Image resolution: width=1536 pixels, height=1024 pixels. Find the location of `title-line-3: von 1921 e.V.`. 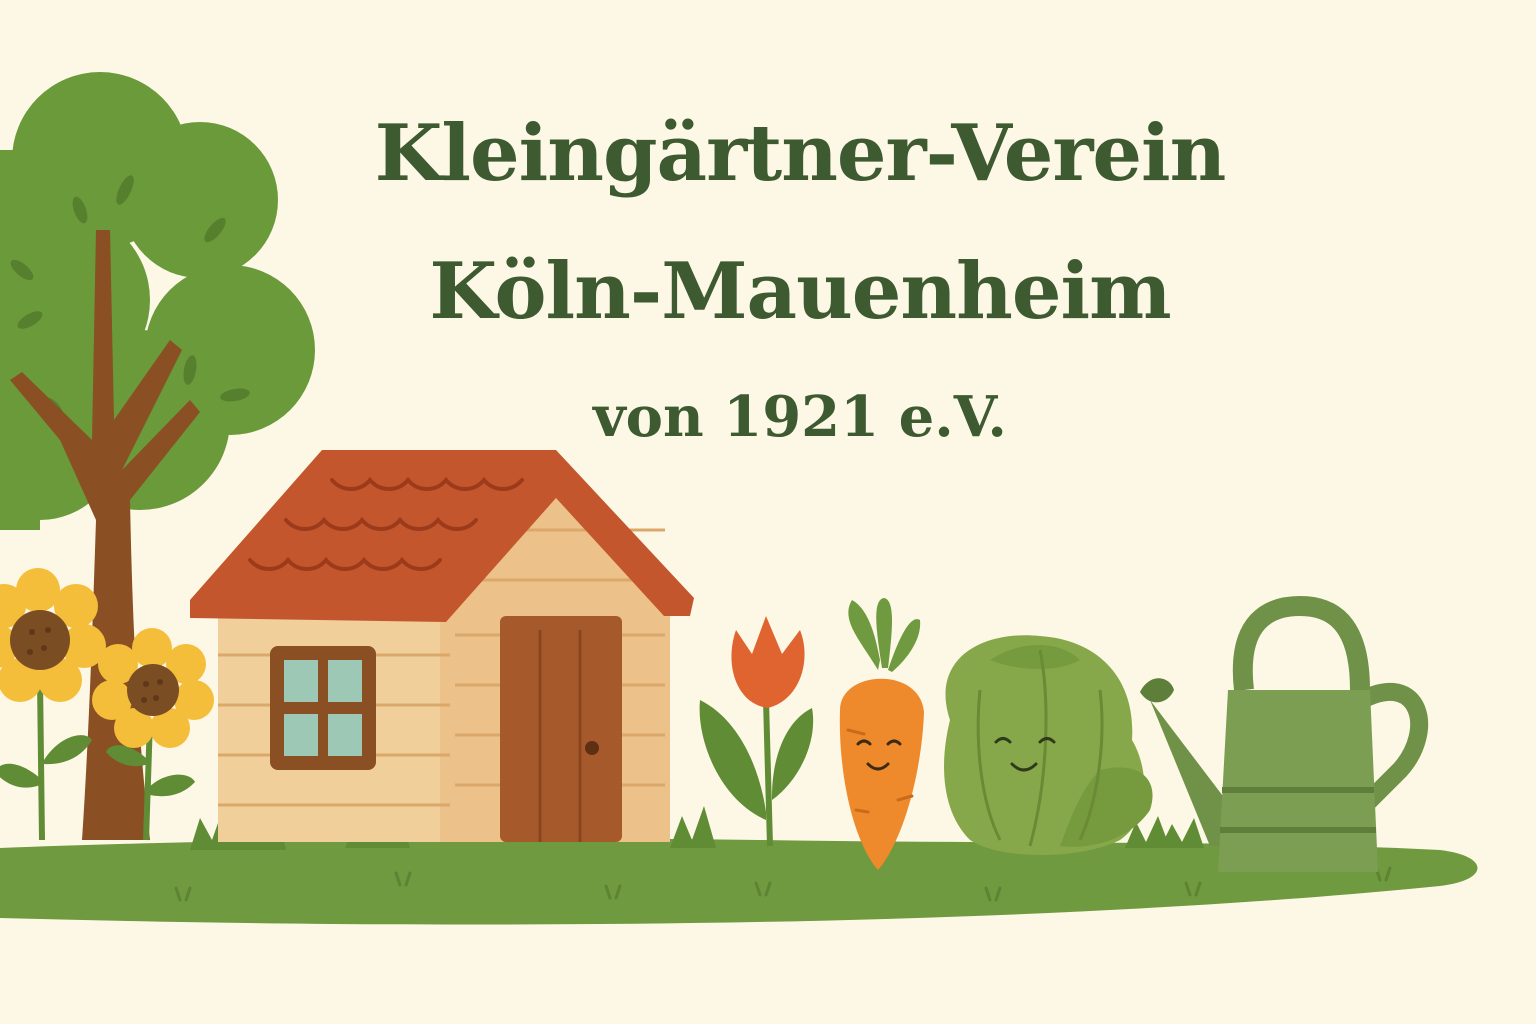

title-line-3: von 1921 e.V. is located at coordinates (800, 417).